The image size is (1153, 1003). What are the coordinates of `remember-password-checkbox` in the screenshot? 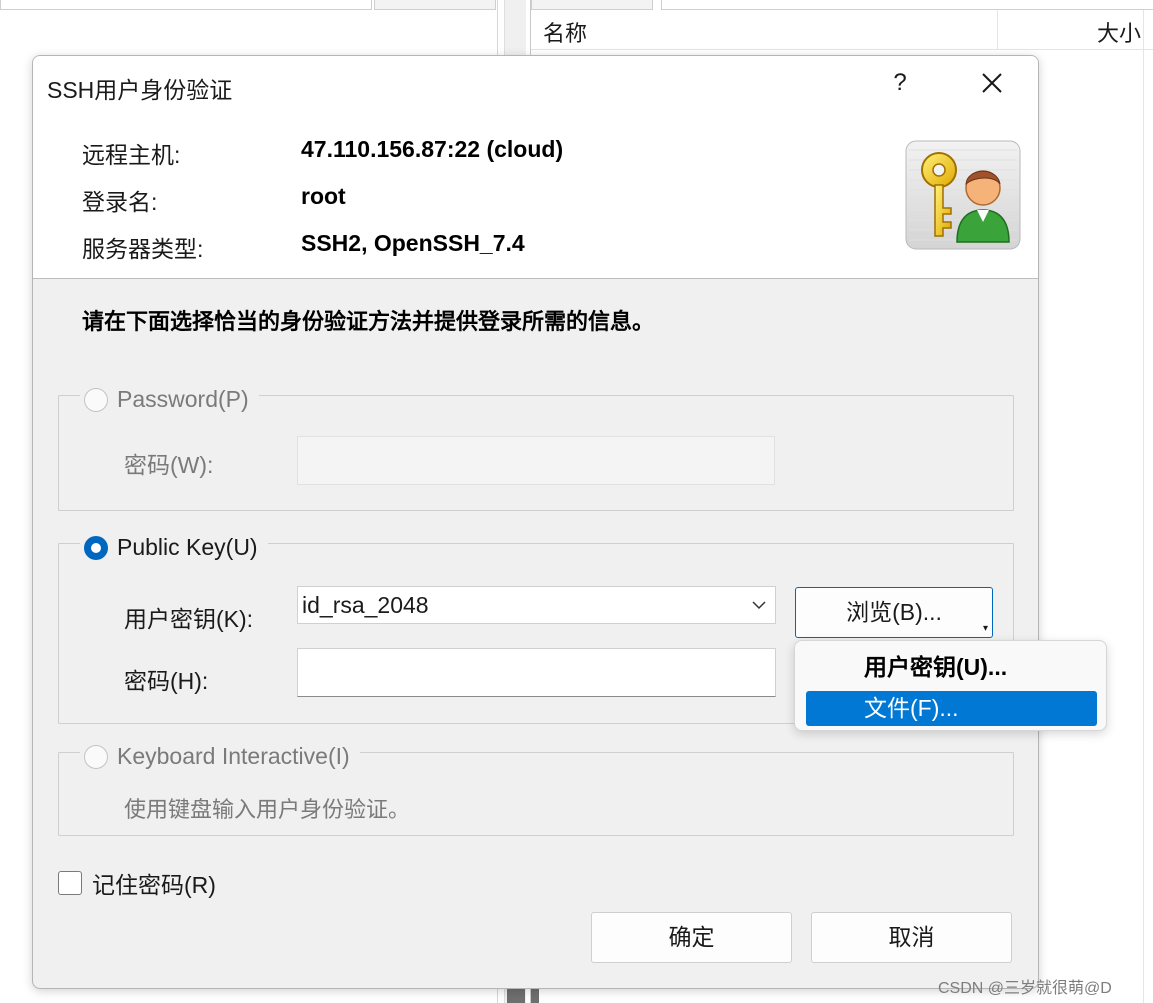 It's located at (70, 883).